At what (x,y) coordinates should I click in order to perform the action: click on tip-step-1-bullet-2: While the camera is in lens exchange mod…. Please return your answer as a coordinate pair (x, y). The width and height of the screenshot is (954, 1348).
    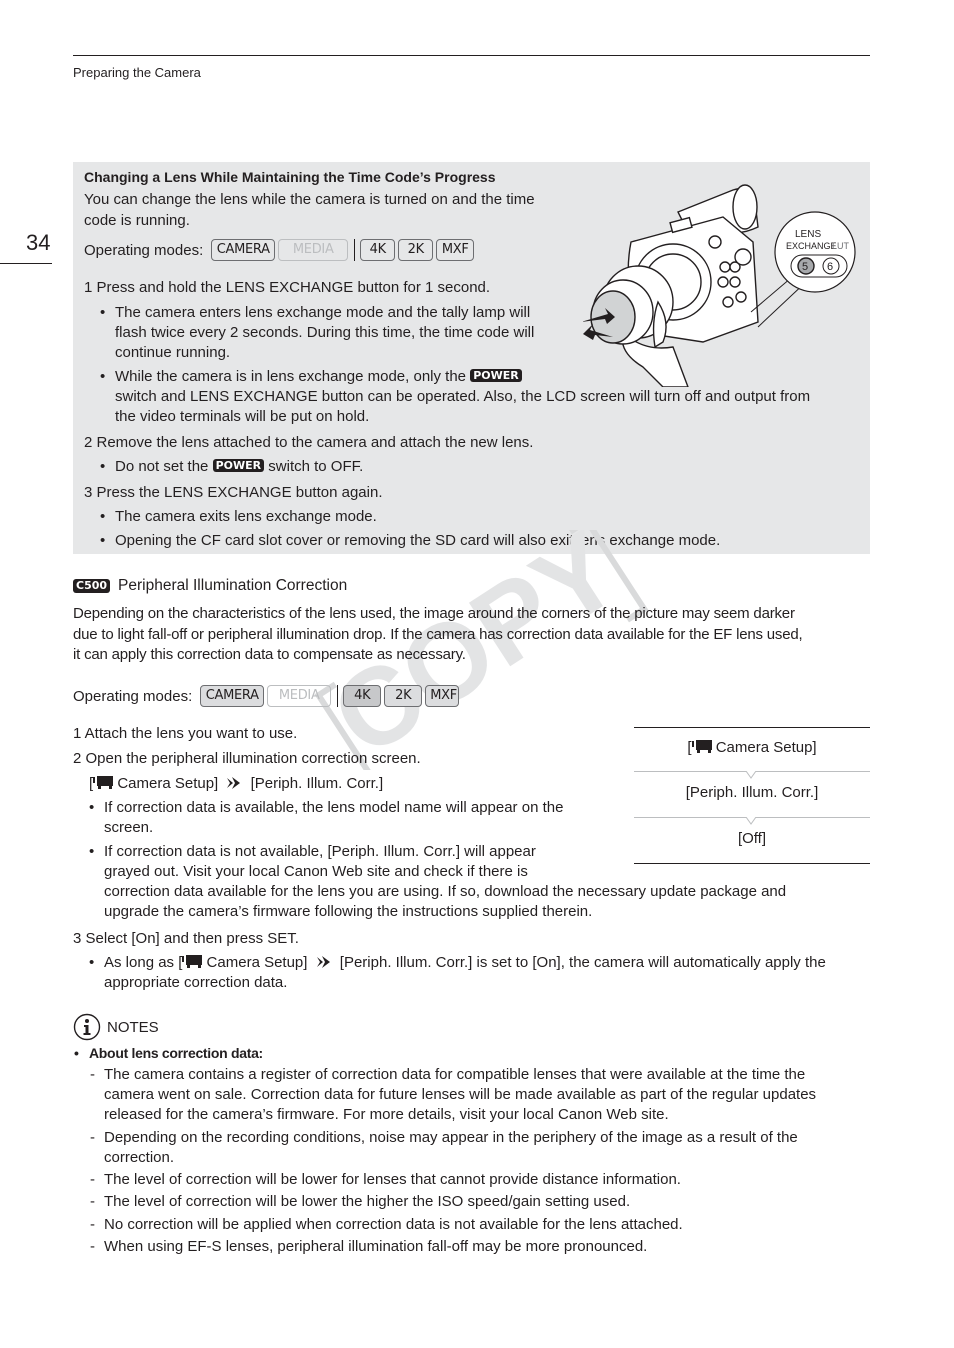
    Looking at the image, I should click on (455, 397).